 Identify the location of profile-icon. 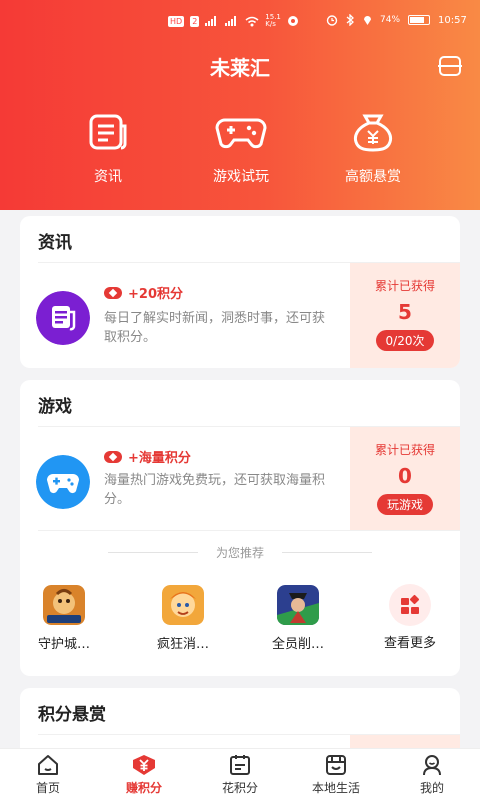
(432, 765).